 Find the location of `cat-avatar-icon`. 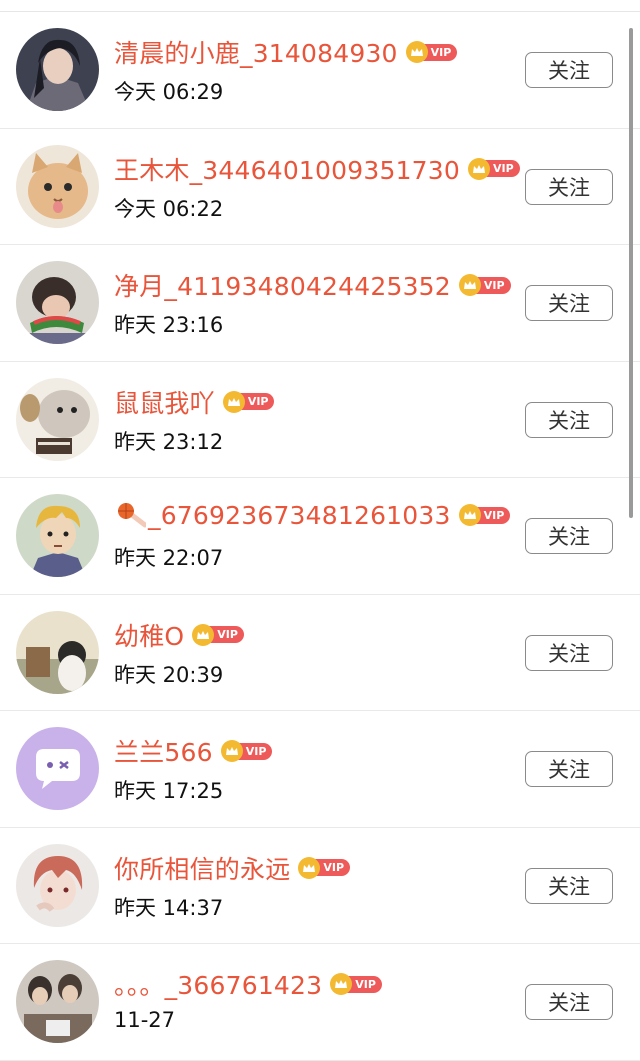

cat-avatar-icon is located at coordinates (57, 186).